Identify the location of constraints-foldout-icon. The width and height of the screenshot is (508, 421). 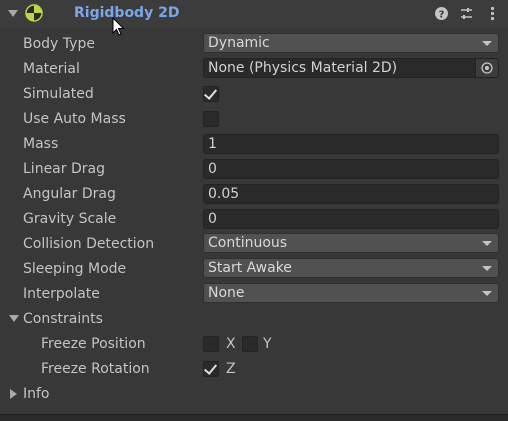
(14, 318).